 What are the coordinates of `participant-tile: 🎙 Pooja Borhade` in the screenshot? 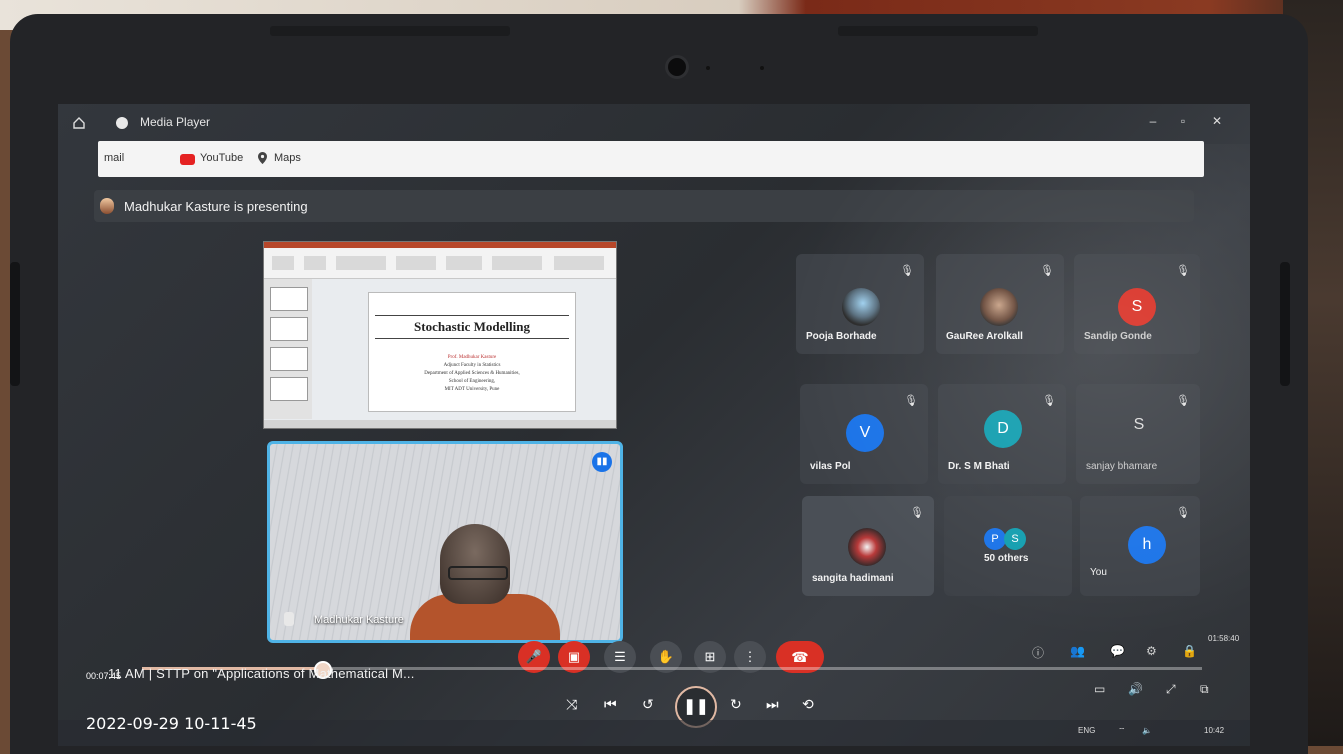 It's located at (860, 304).